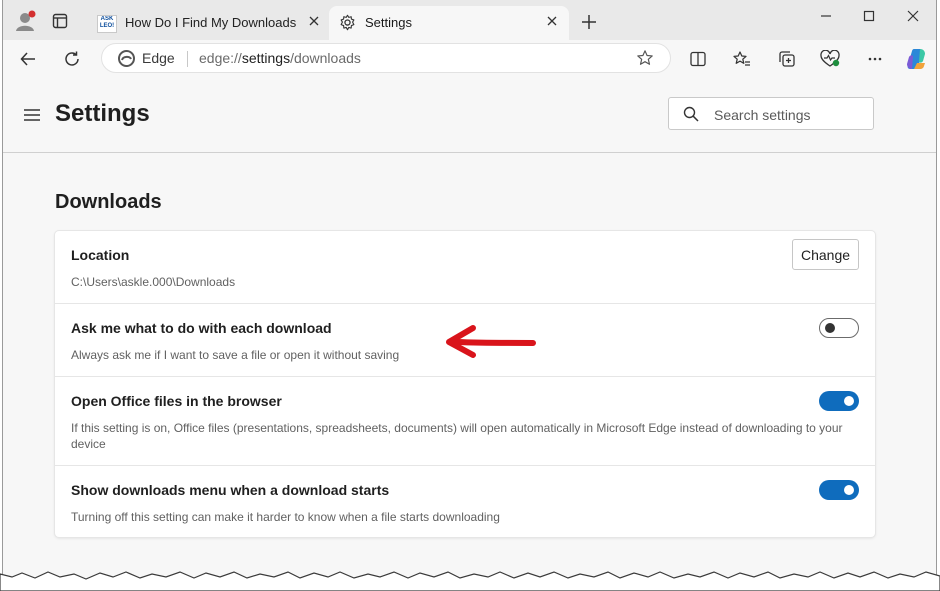 This screenshot has height=591, width=940. What do you see at coordinates (916, 59) in the screenshot?
I see `copilot-icon` at bounding box center [916, 59].